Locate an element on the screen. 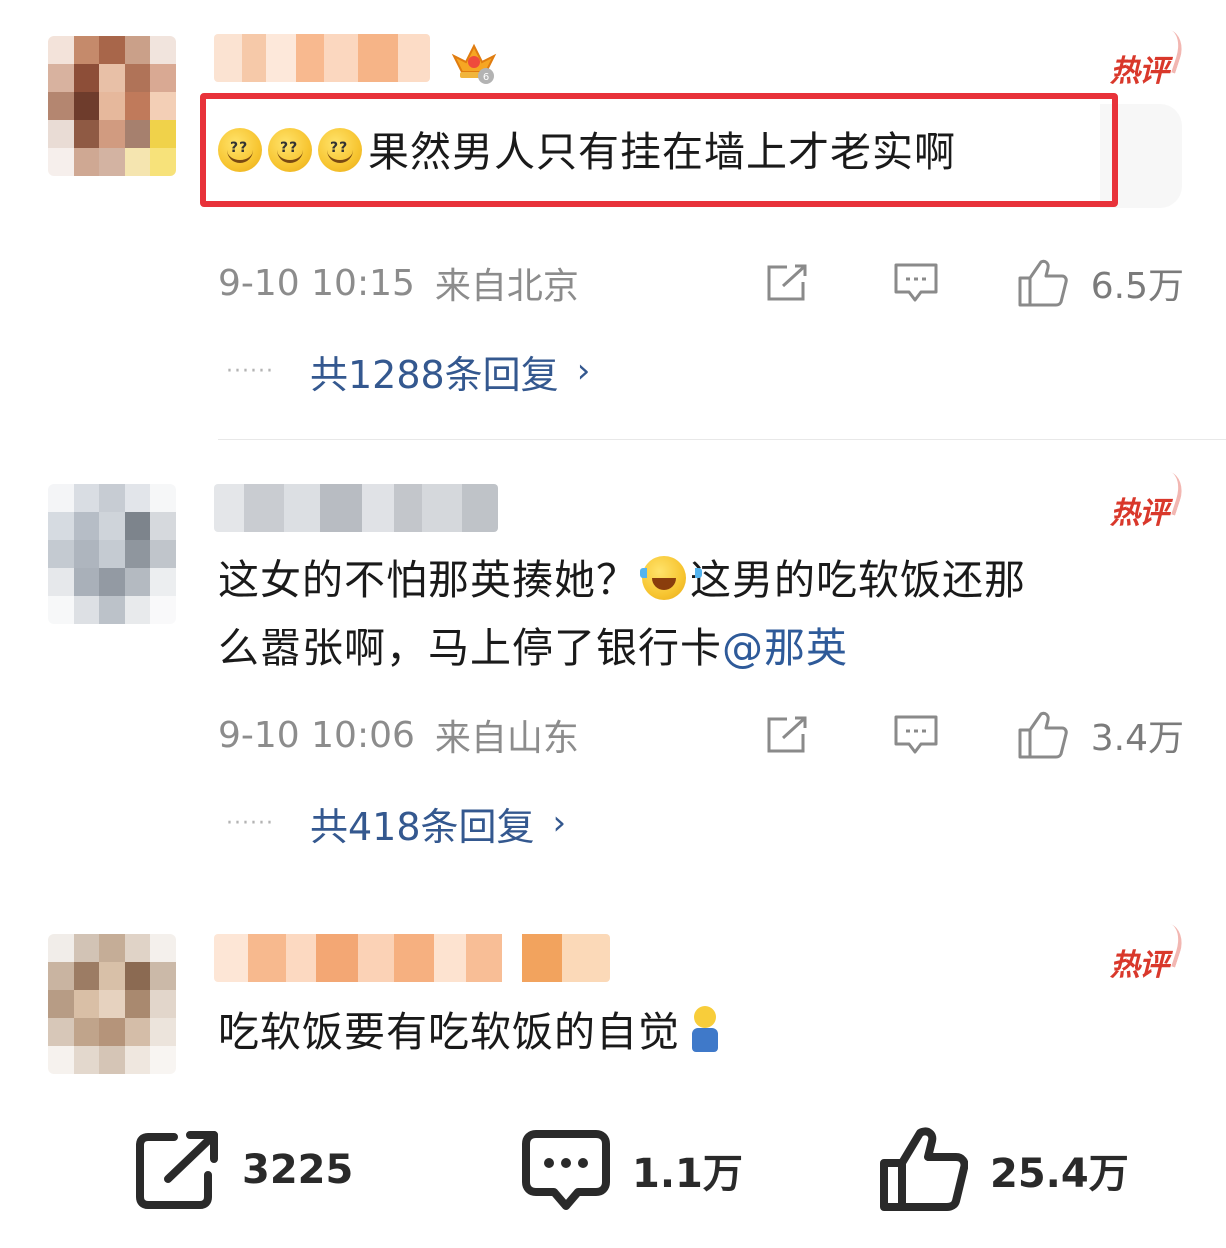  replies-link: ······ 共1288条回复 › is located at coordinates (408, 371).